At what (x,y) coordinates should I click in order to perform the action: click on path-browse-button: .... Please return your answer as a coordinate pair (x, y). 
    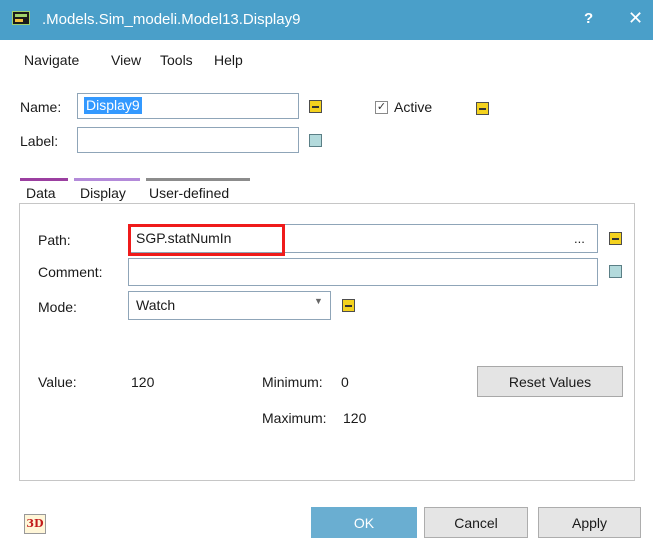
    Looking at the image, I should click on (579, 238).